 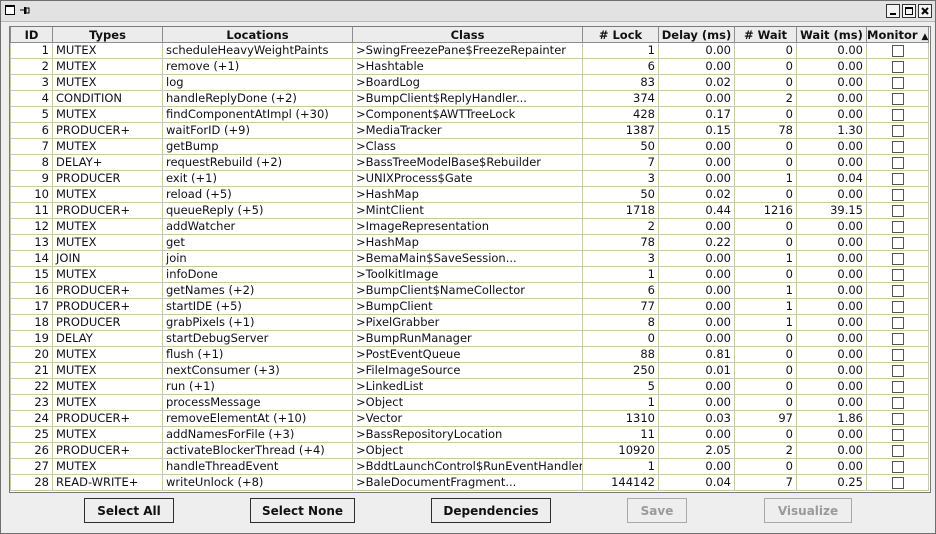 I want to click on window-menu-icon, so click(x=10, y=10).